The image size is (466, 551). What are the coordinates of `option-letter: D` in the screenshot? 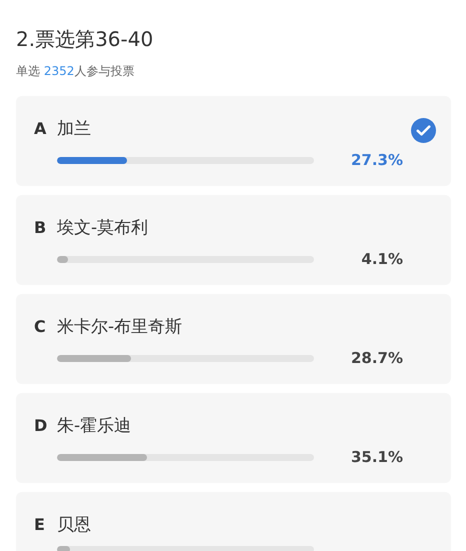 It's located at (41, 426).